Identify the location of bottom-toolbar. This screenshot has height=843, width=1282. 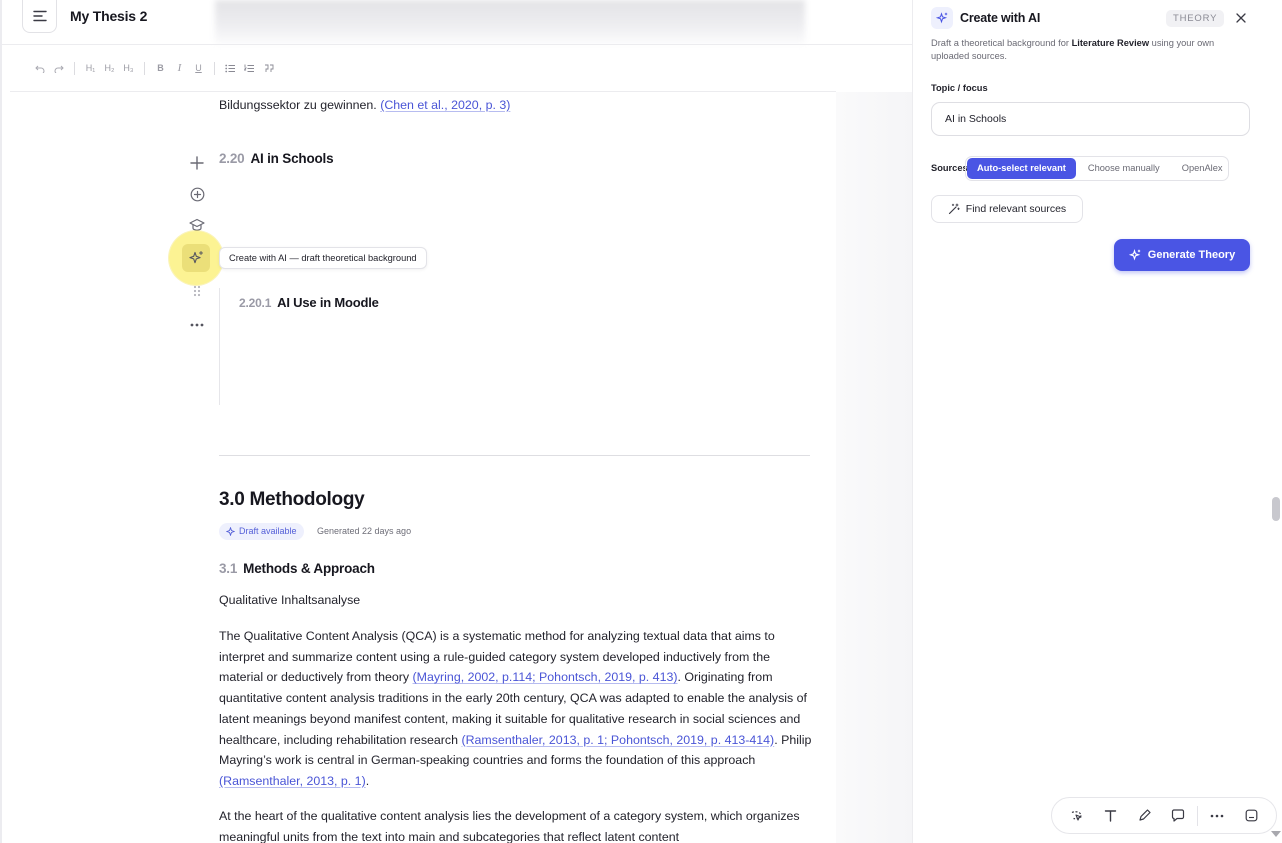
(1164, 815).